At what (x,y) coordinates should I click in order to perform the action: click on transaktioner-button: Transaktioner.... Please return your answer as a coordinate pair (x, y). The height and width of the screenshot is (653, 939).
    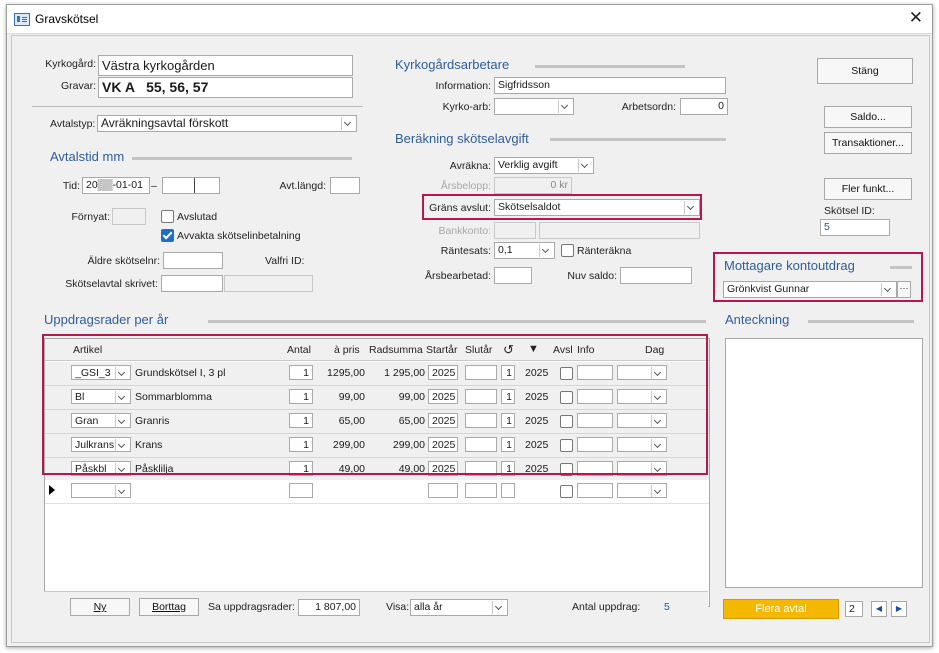
    Looking at the image, I should click on (868, 143).